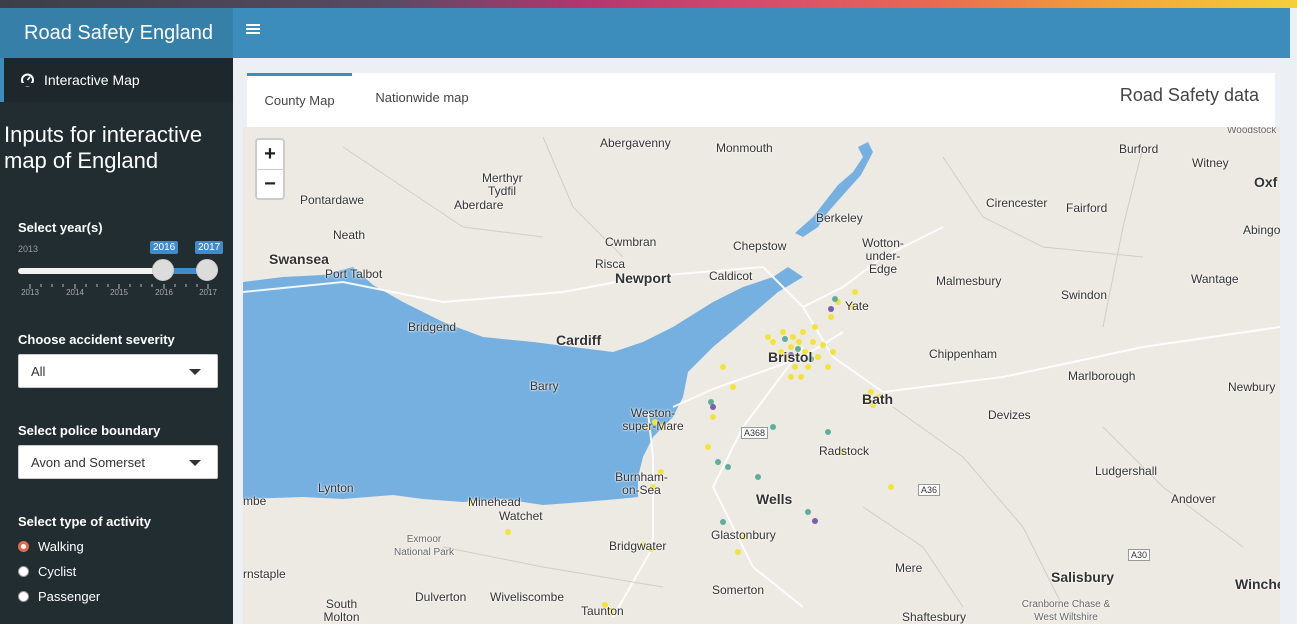 The height and width of the screenshot is (624, 1297). I want to click on map-place-label: Winchest, so click(1257, 584).